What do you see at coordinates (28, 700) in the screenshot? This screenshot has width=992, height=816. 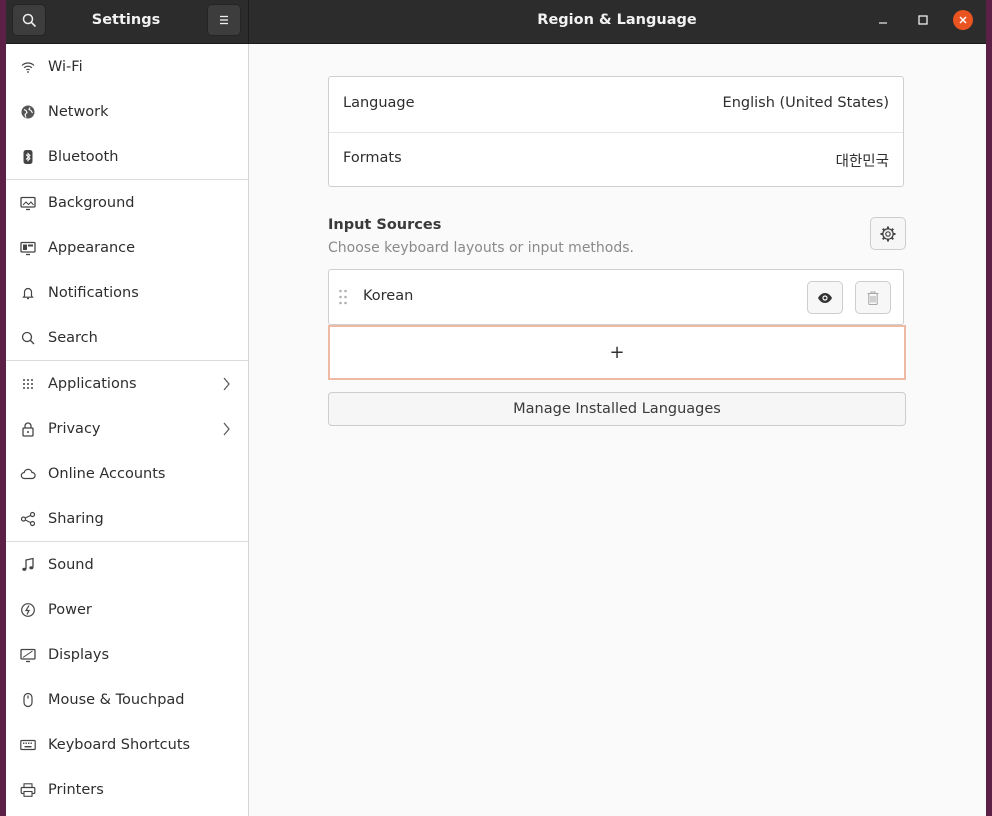 I see `mouse-icon` at bounding box center [28, 700].